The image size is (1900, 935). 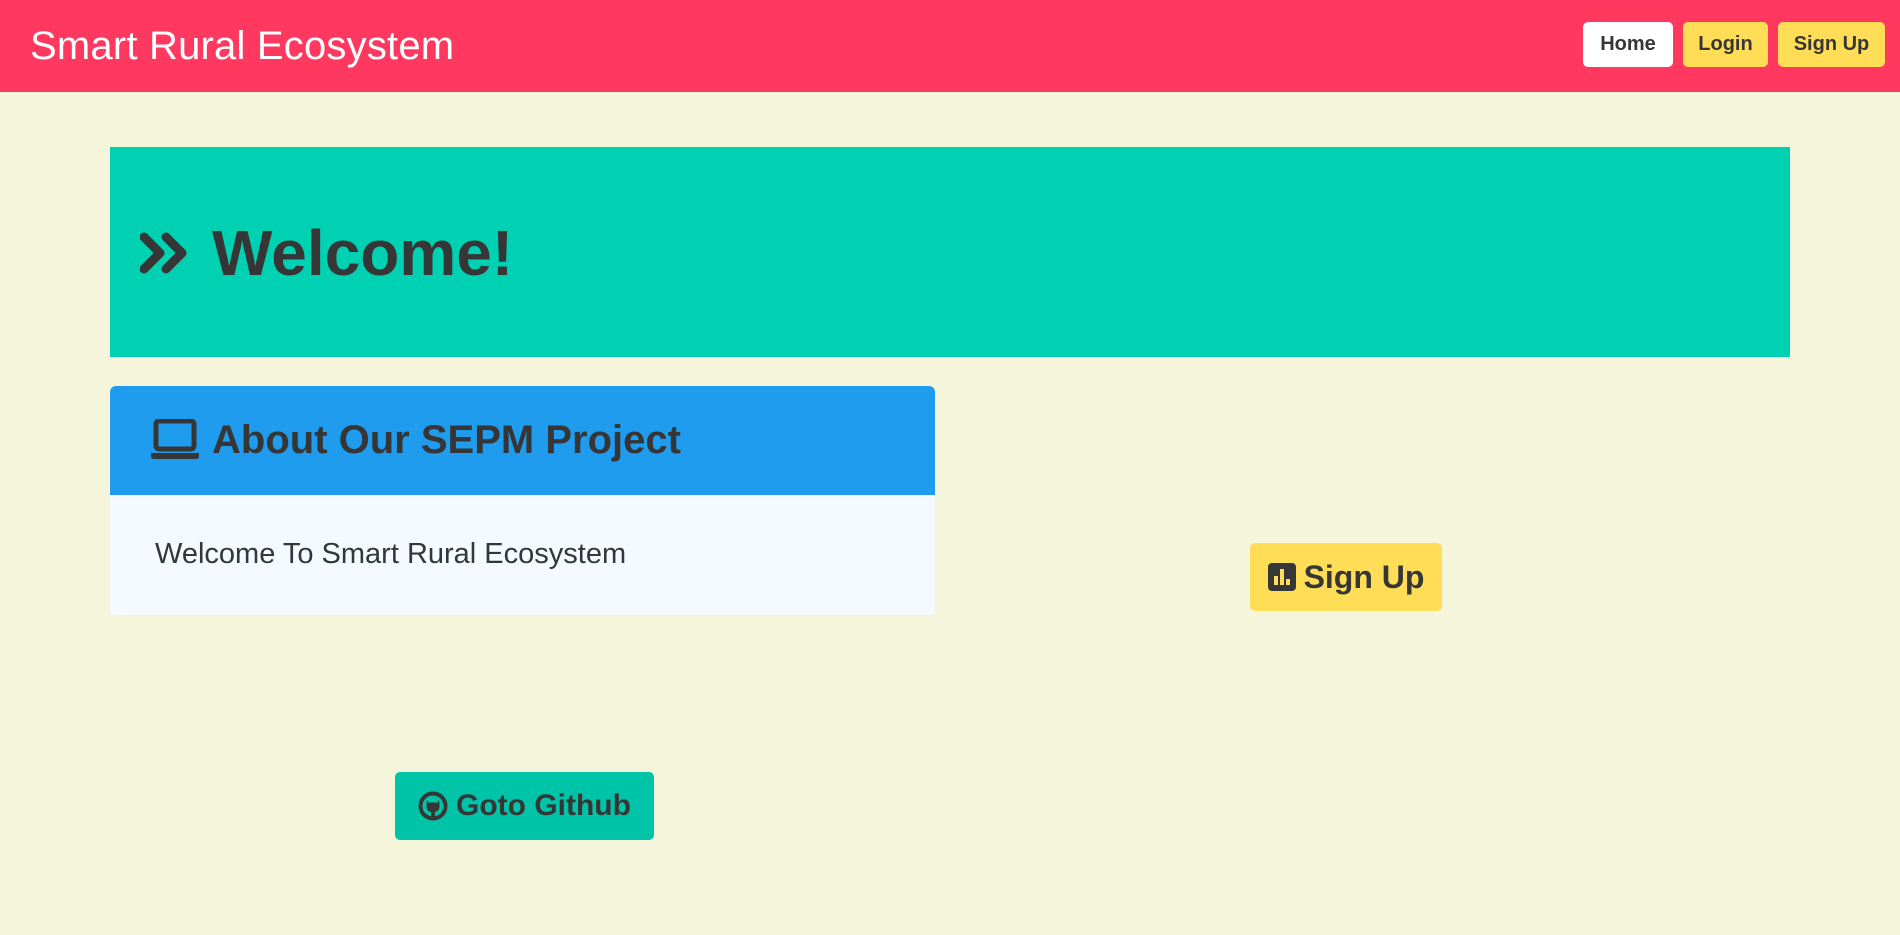 What do you see at coordinates (242, 46) in the screenshot?
I see `brand-title: Smart Rural Ecosystem` at bounding box center [242, 46].